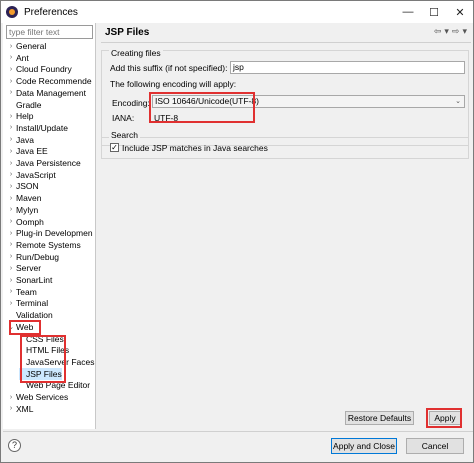 The image size is (474, 463). I want to click on tree-item: › Code Recommende, so click(49, 81).